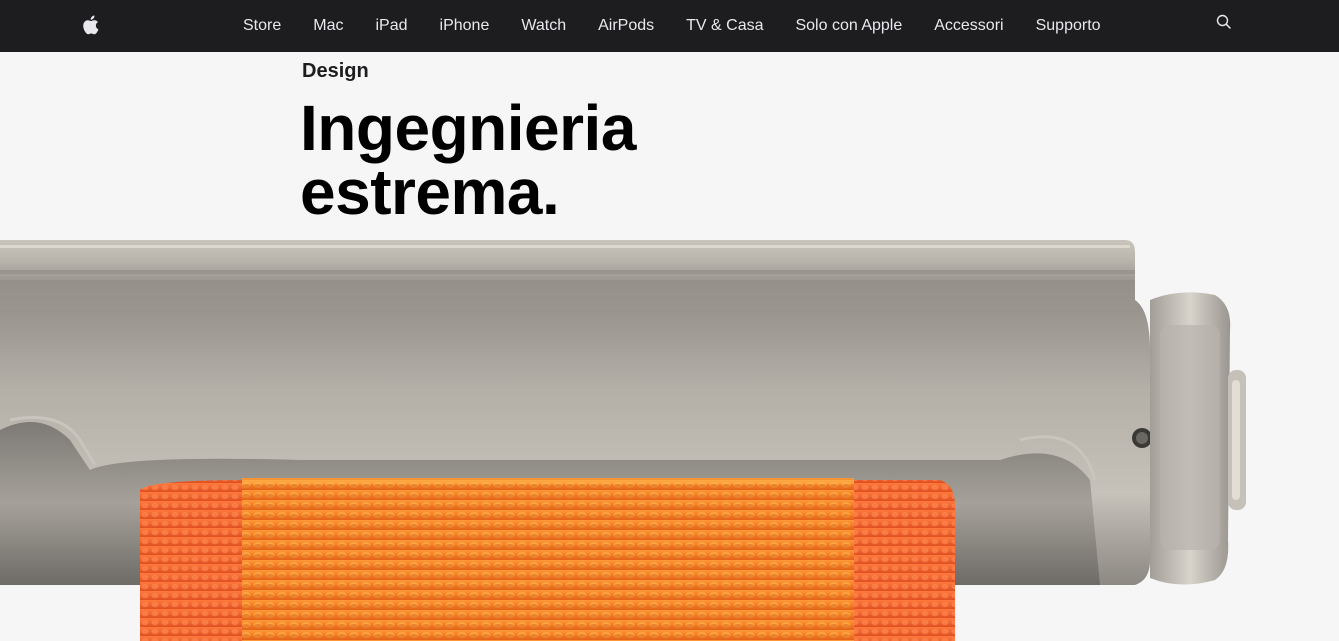 This screenshot has width=1339, height=641. What do you see at coordinates (543, 26) in the screenshot?
I see `nav-item-watch: Watch` at bounding box center [543, 26].